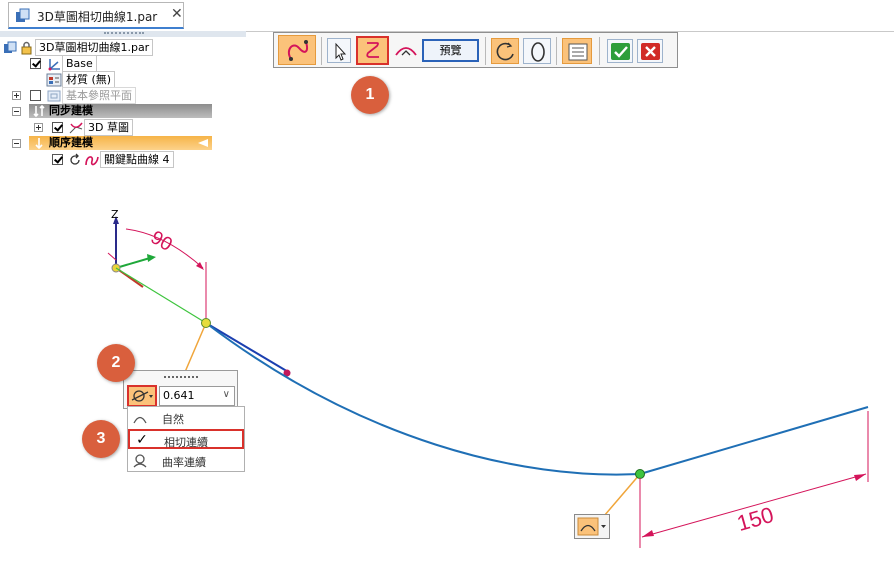  What do you see at coordinates (197, 396) in the screenshot?
I see `continuity-value-combo: 0.641 ∨` at bounding box center [197, 396].